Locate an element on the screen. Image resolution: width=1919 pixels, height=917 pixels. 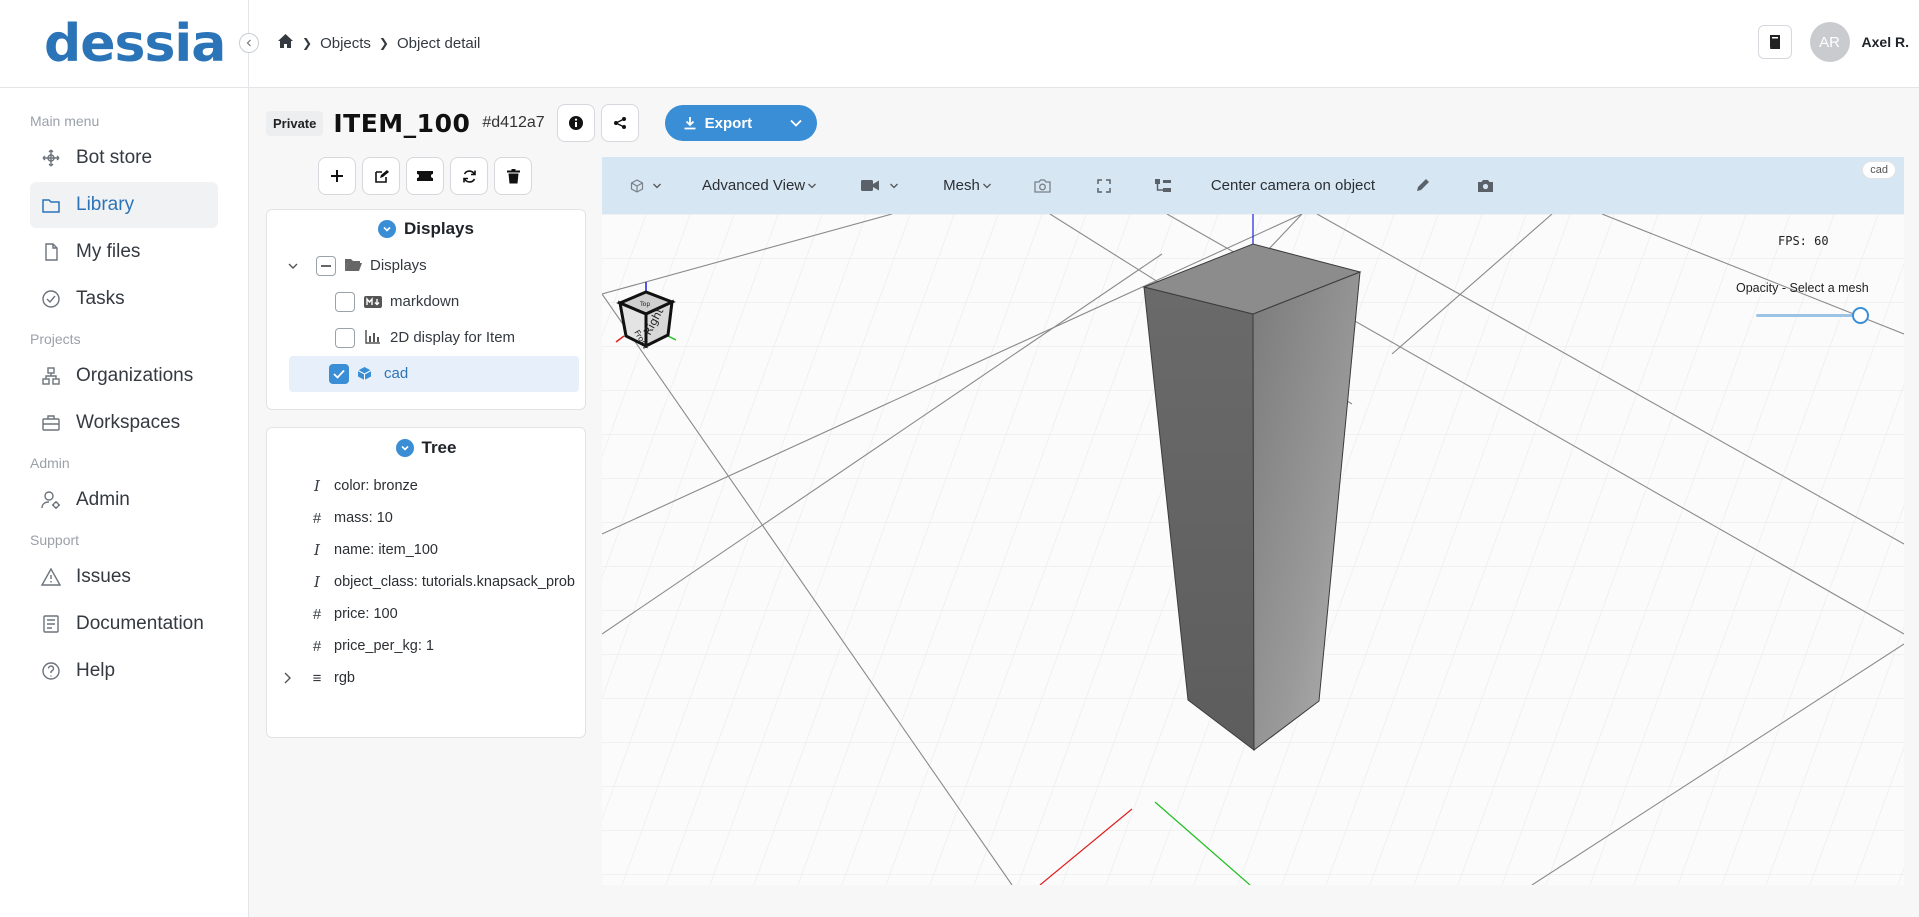
camera-filled-icon is located at coordinates (1486, 186).